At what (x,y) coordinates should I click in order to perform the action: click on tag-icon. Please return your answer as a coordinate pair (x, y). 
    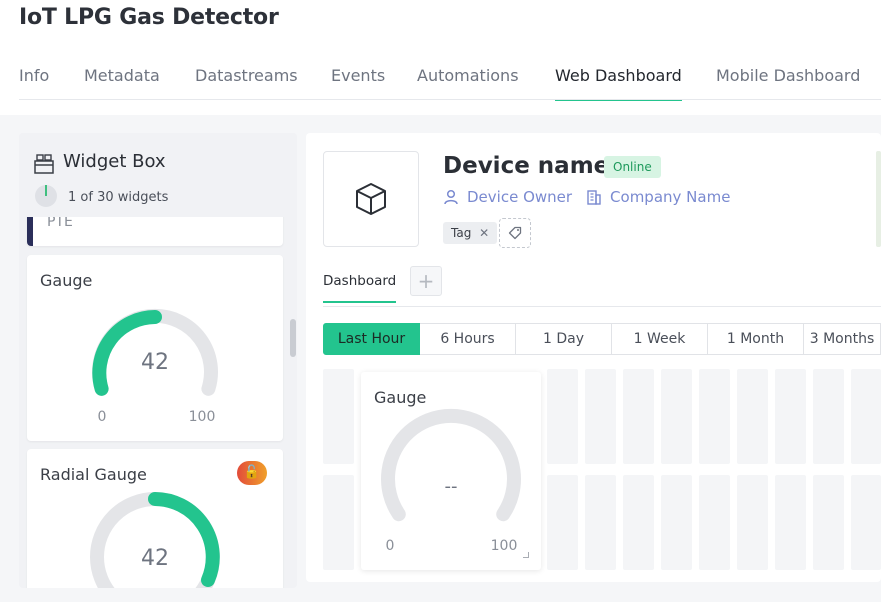
    Looking at the image, I should click on (515, 233).